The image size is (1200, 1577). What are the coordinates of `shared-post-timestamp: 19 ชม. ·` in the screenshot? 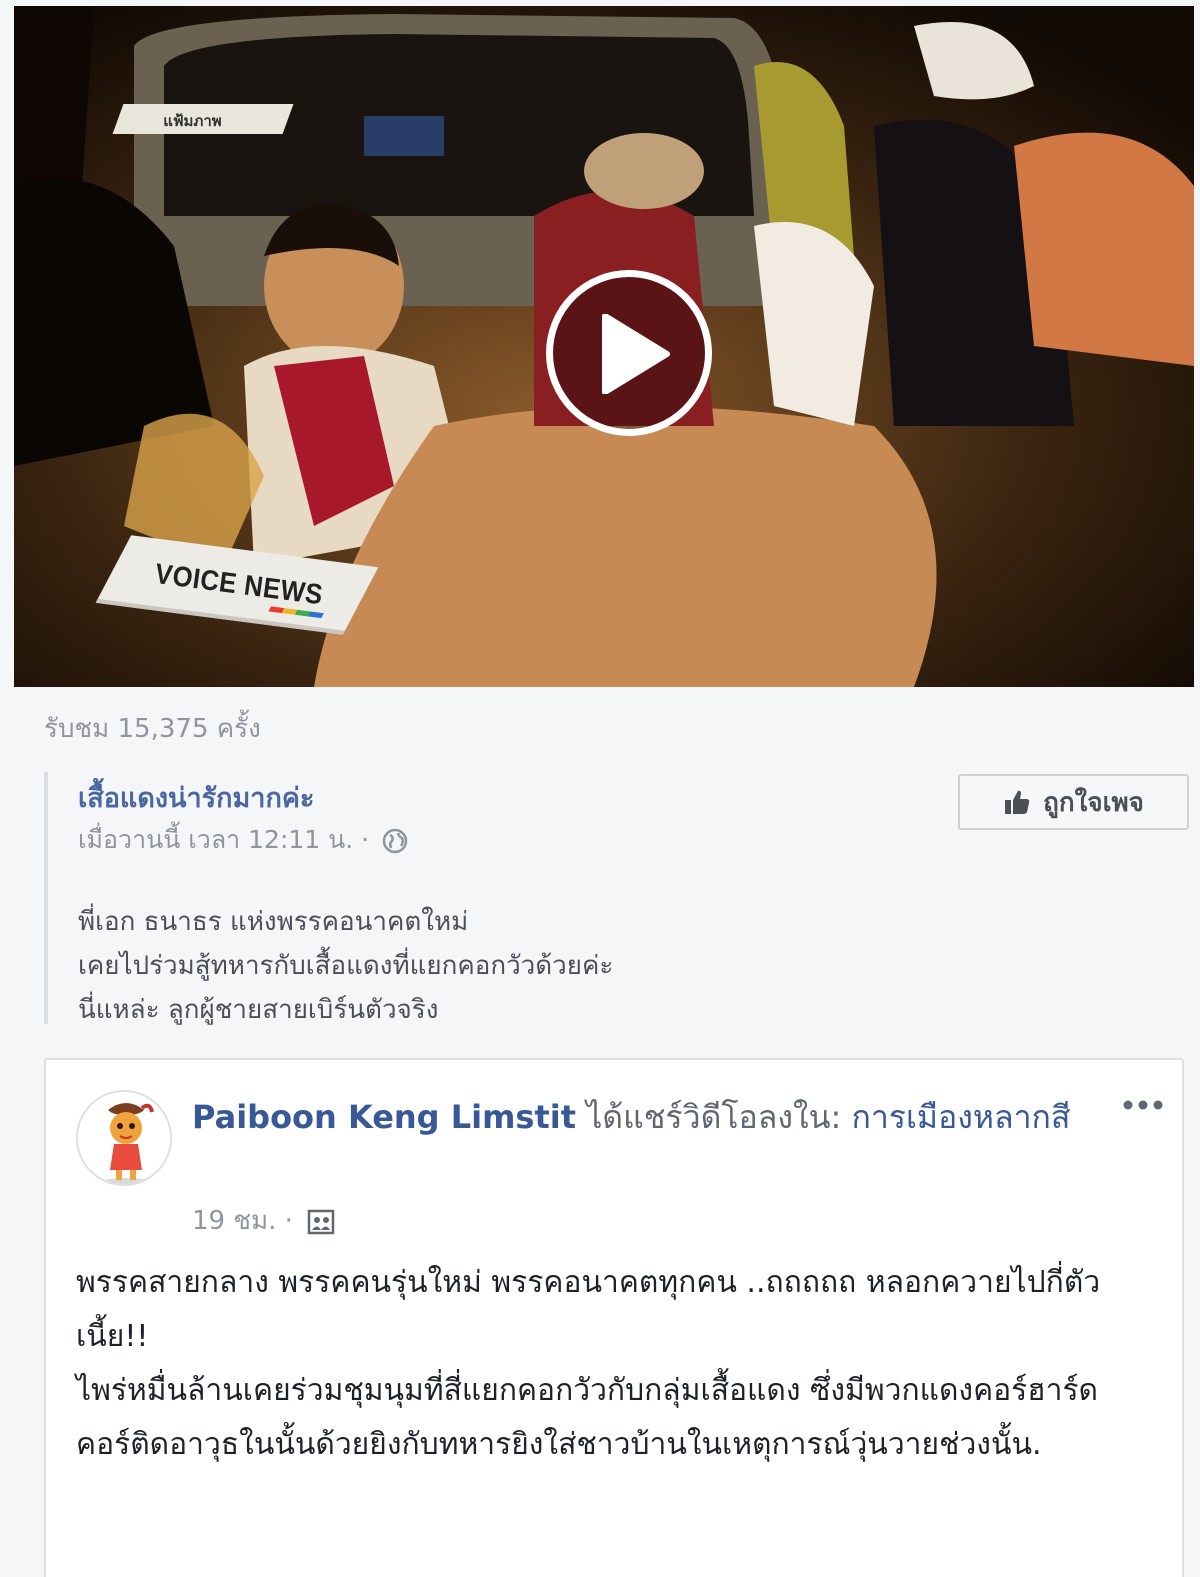 It's located at (263, 1220).